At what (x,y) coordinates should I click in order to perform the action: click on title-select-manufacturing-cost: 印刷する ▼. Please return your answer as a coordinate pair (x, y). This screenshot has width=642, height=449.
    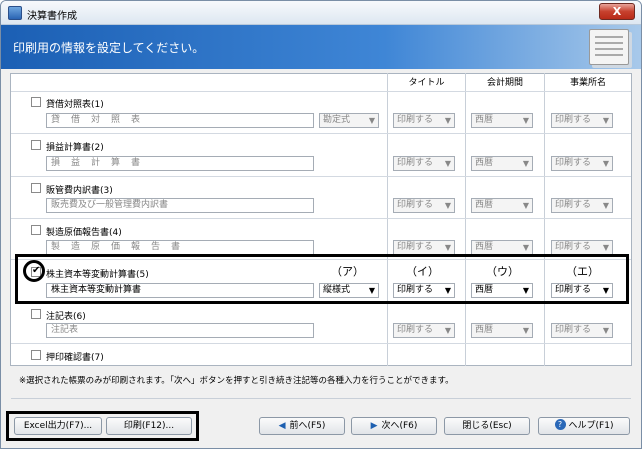
    Looking at the image, I should click on (424, 247).